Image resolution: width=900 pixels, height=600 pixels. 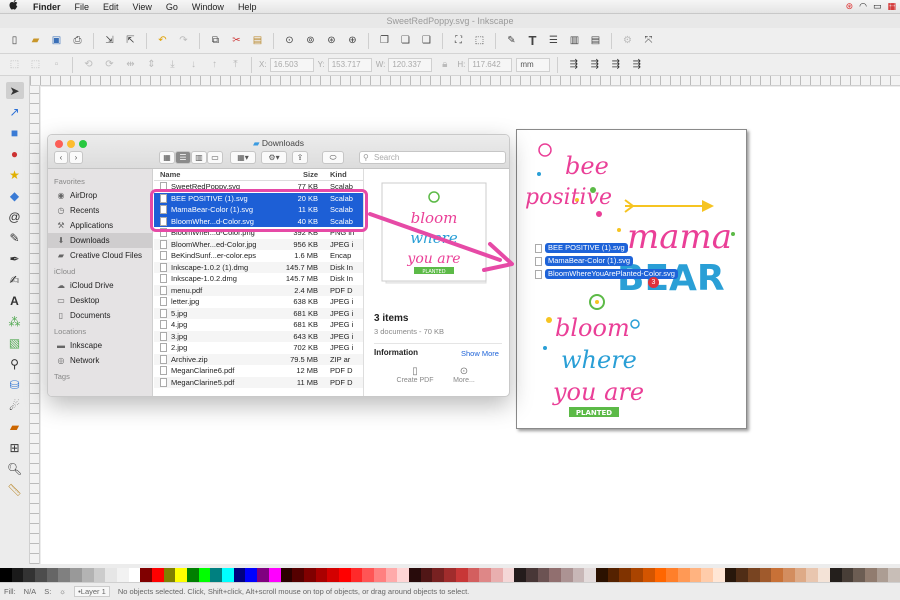 What do you see at coordinates (62, 591) in the screenshot?
I see `layer-toggle-icon: ☼` at bounding box center [62, 591].